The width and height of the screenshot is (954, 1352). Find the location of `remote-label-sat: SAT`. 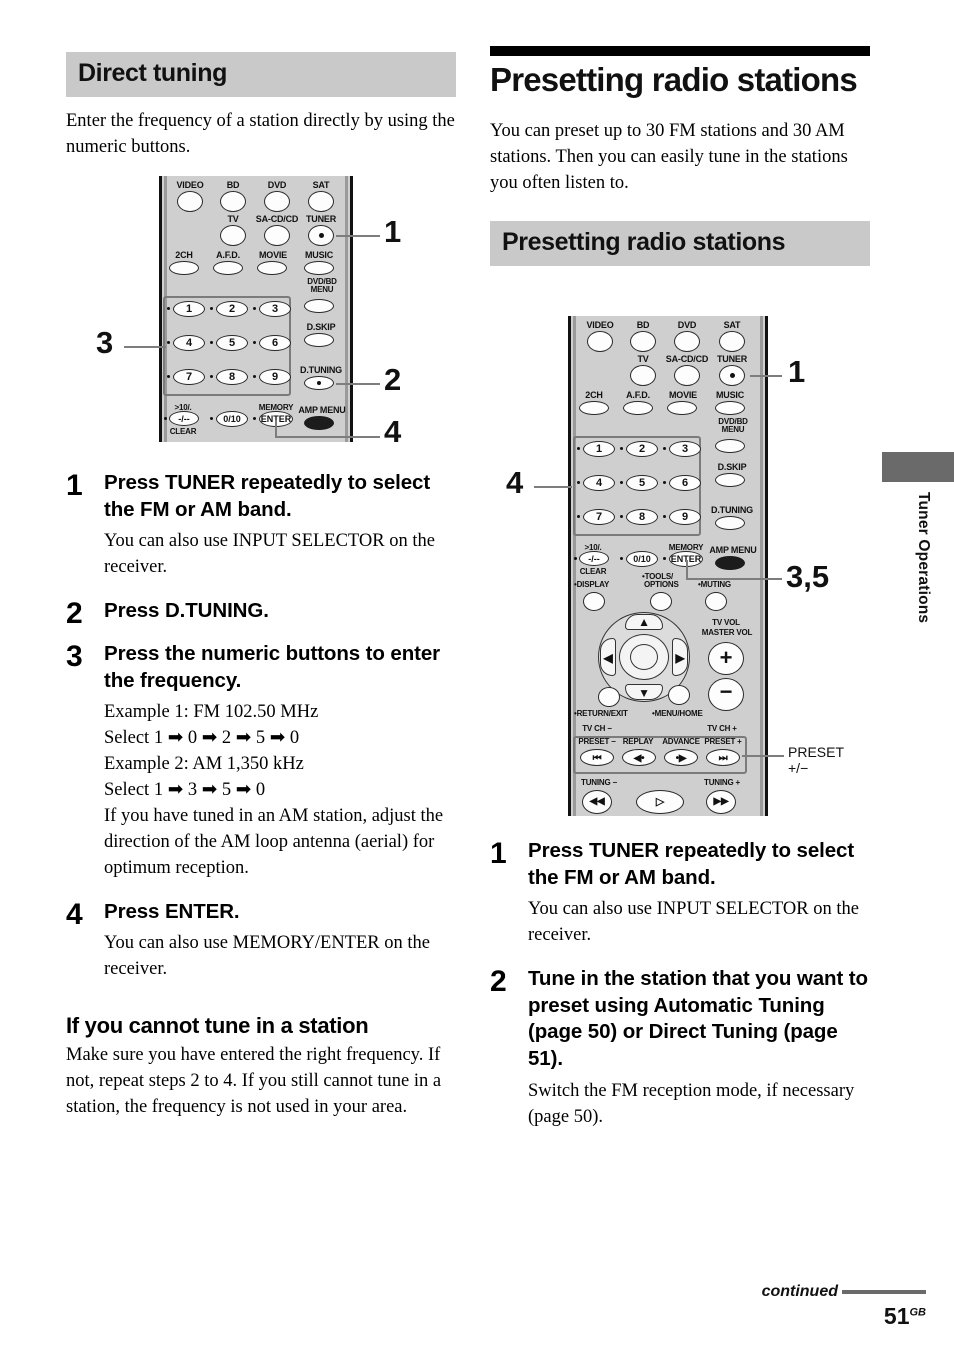

remote-label-sat: SAT is located at coordinates (321, 185).